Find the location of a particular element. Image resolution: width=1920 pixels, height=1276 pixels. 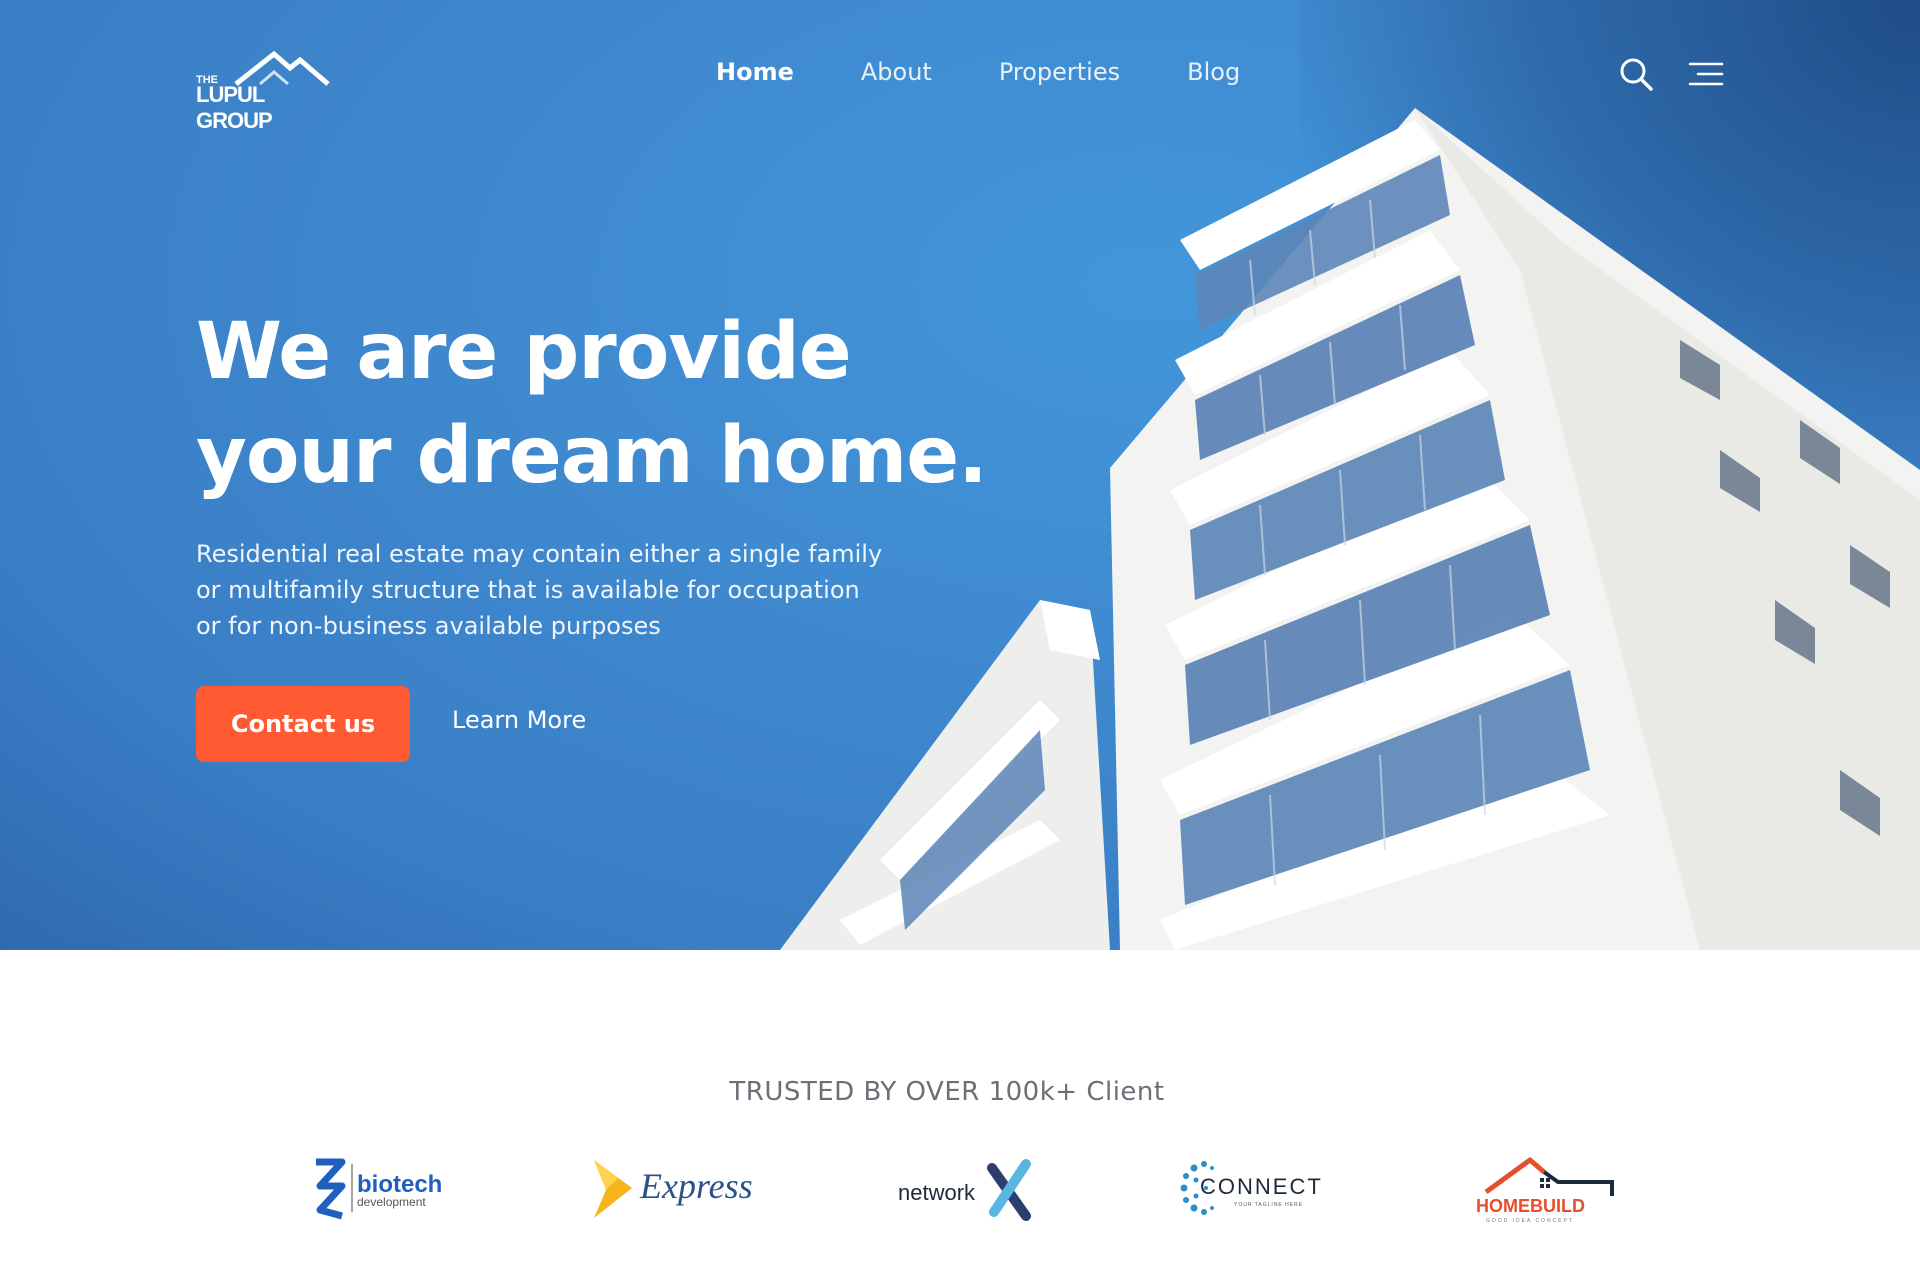

client-logo-connect: CONNECT YOUR TAGLINE HERE is located at coordinates (1256, 1190).